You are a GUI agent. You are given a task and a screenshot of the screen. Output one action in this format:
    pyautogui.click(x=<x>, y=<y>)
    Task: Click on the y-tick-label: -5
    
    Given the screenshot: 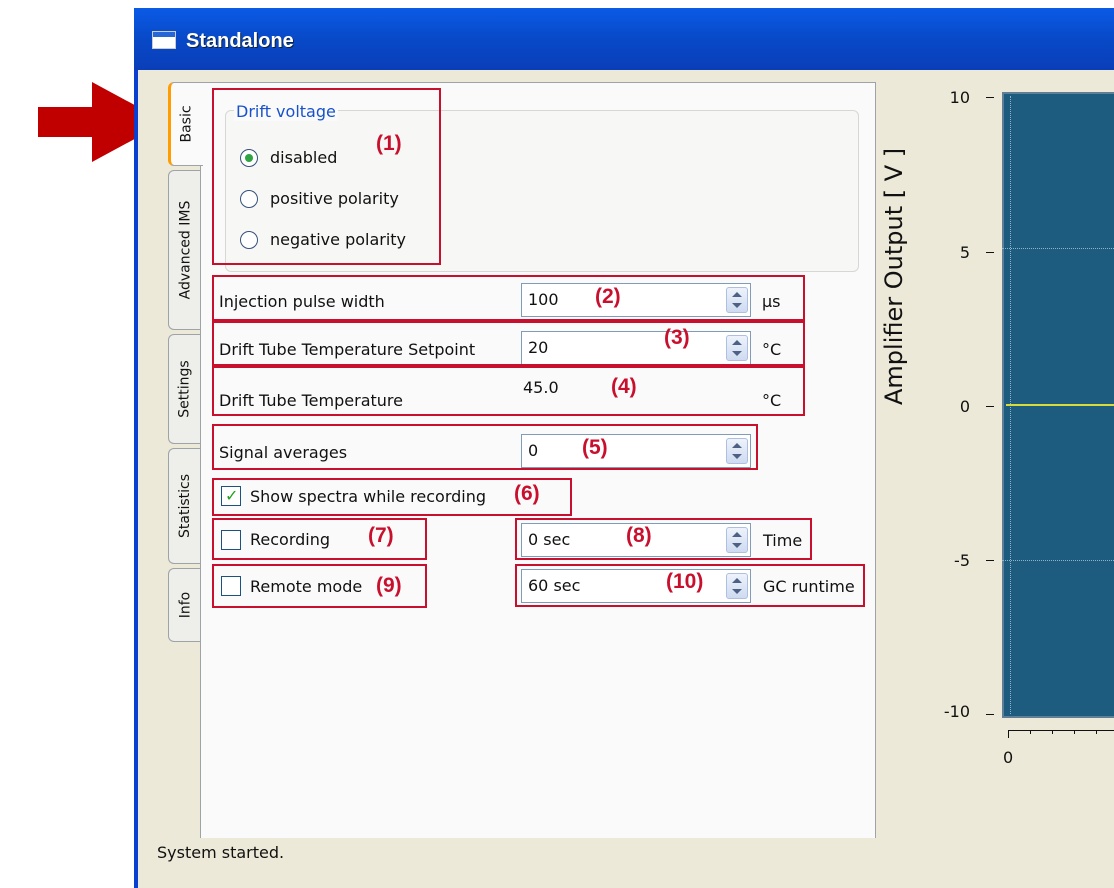 What is the action you would take?
    pyautogui.click(x=962, y=560)
    